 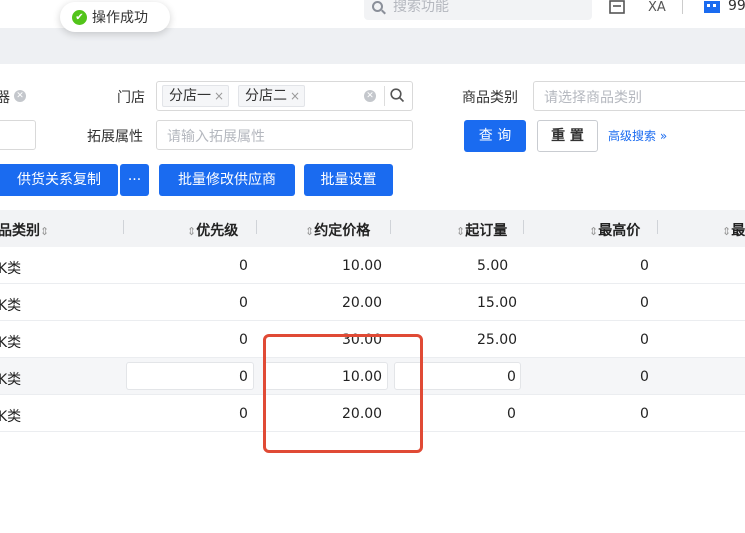 What do you see at coordinates (733, 230) in the screenshot?
I see `col-cut: ⇕最` at bounding box center [733, 230].